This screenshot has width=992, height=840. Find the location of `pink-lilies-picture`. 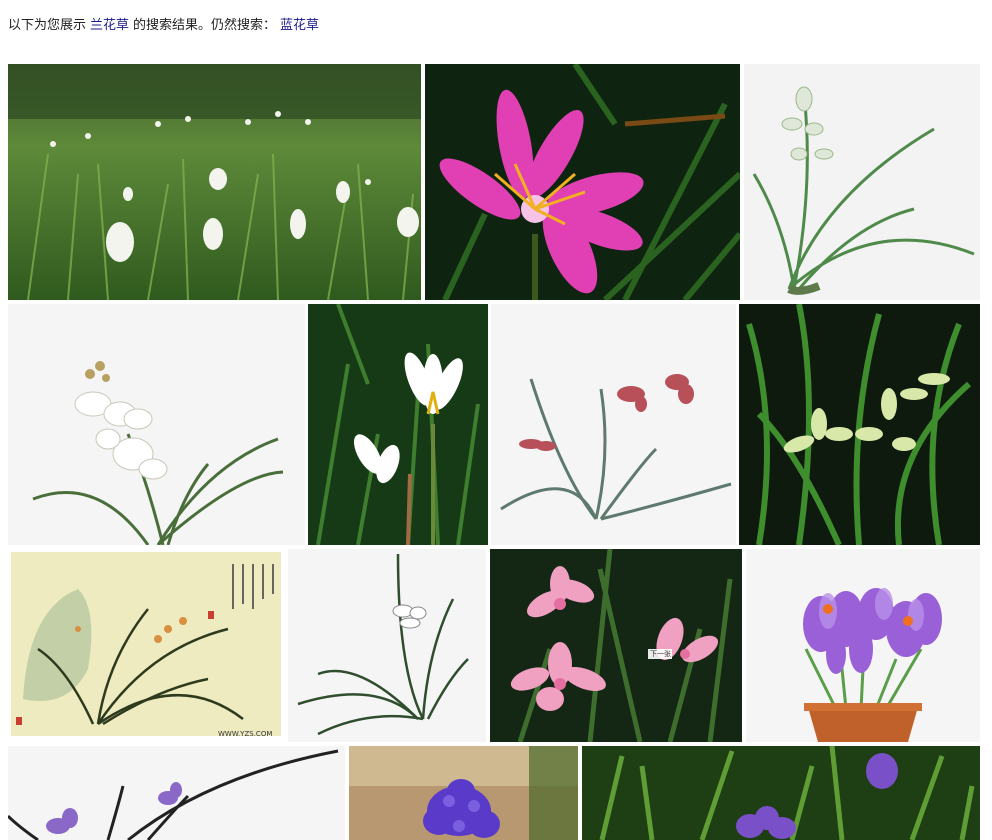

pink-lilies-picture is located at coordinates (616, 645).